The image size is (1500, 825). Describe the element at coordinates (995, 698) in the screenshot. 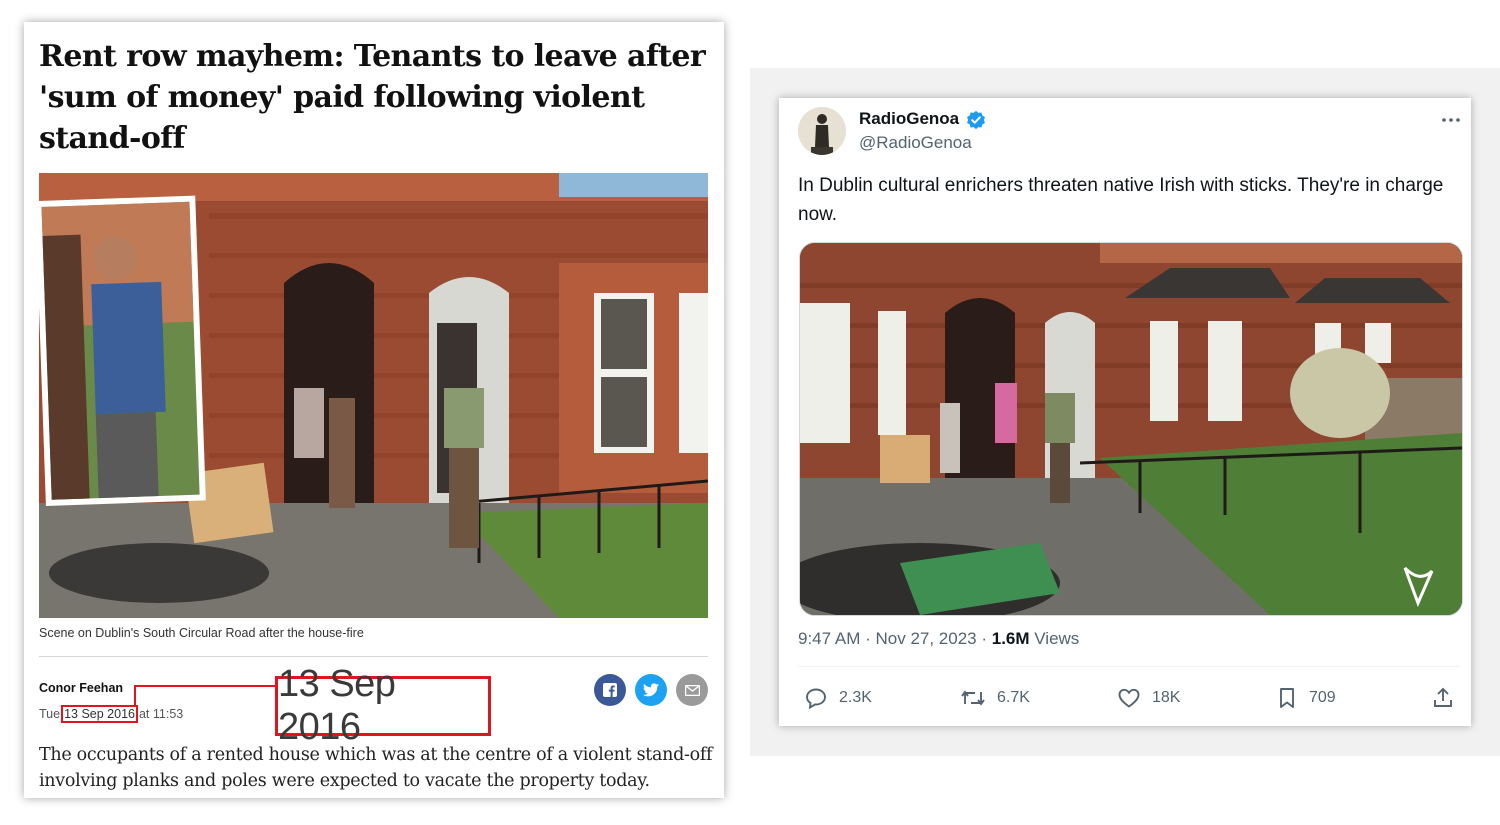

I see `repost-button: 6.7K` at that location.